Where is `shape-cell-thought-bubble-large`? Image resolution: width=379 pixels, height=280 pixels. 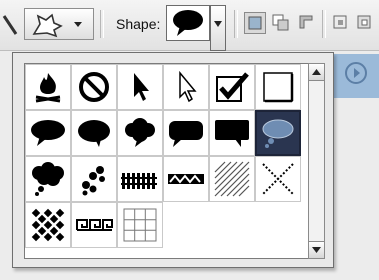 shape-cell-thought-bubble-large is located at coordinates (48, 179).